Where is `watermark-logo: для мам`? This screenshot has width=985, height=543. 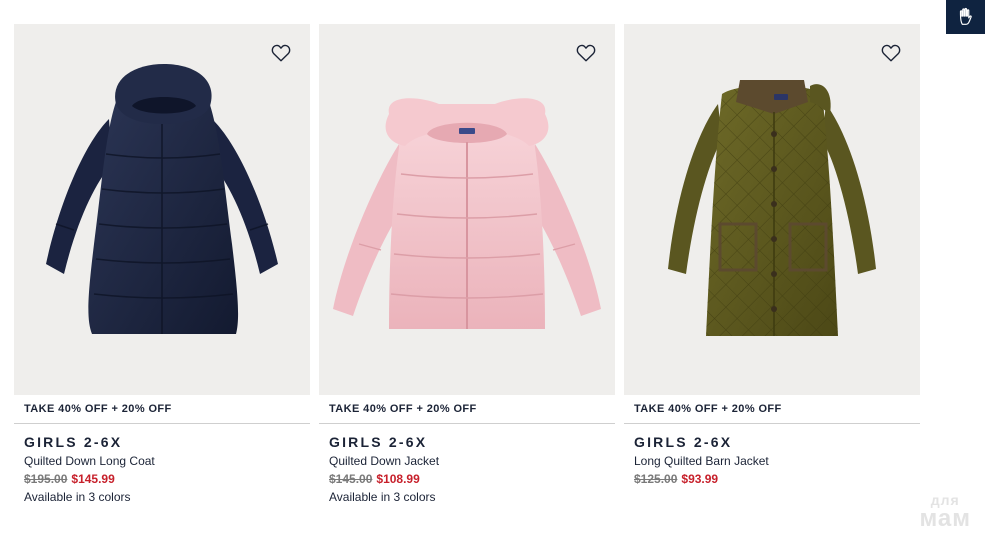
watermark-logo: для мам is located at coordinates (945, 512).